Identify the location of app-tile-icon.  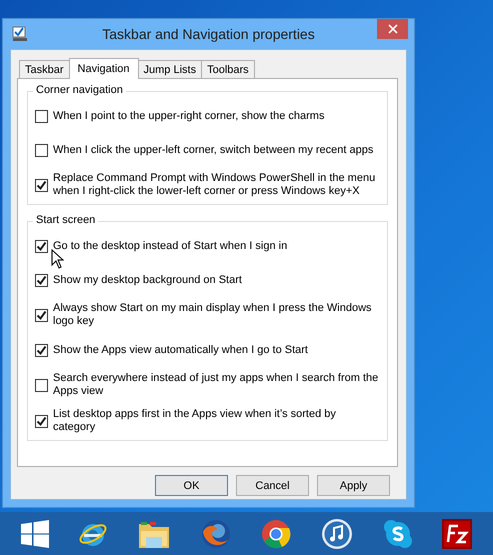
(457, 533).